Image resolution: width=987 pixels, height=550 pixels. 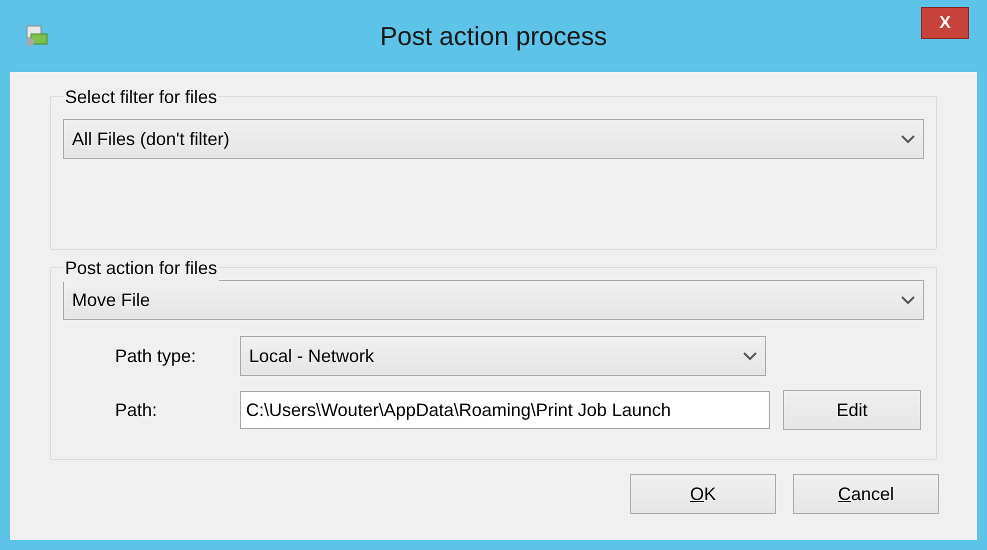 I want to click on app-icon, so click(x=37, y=36).